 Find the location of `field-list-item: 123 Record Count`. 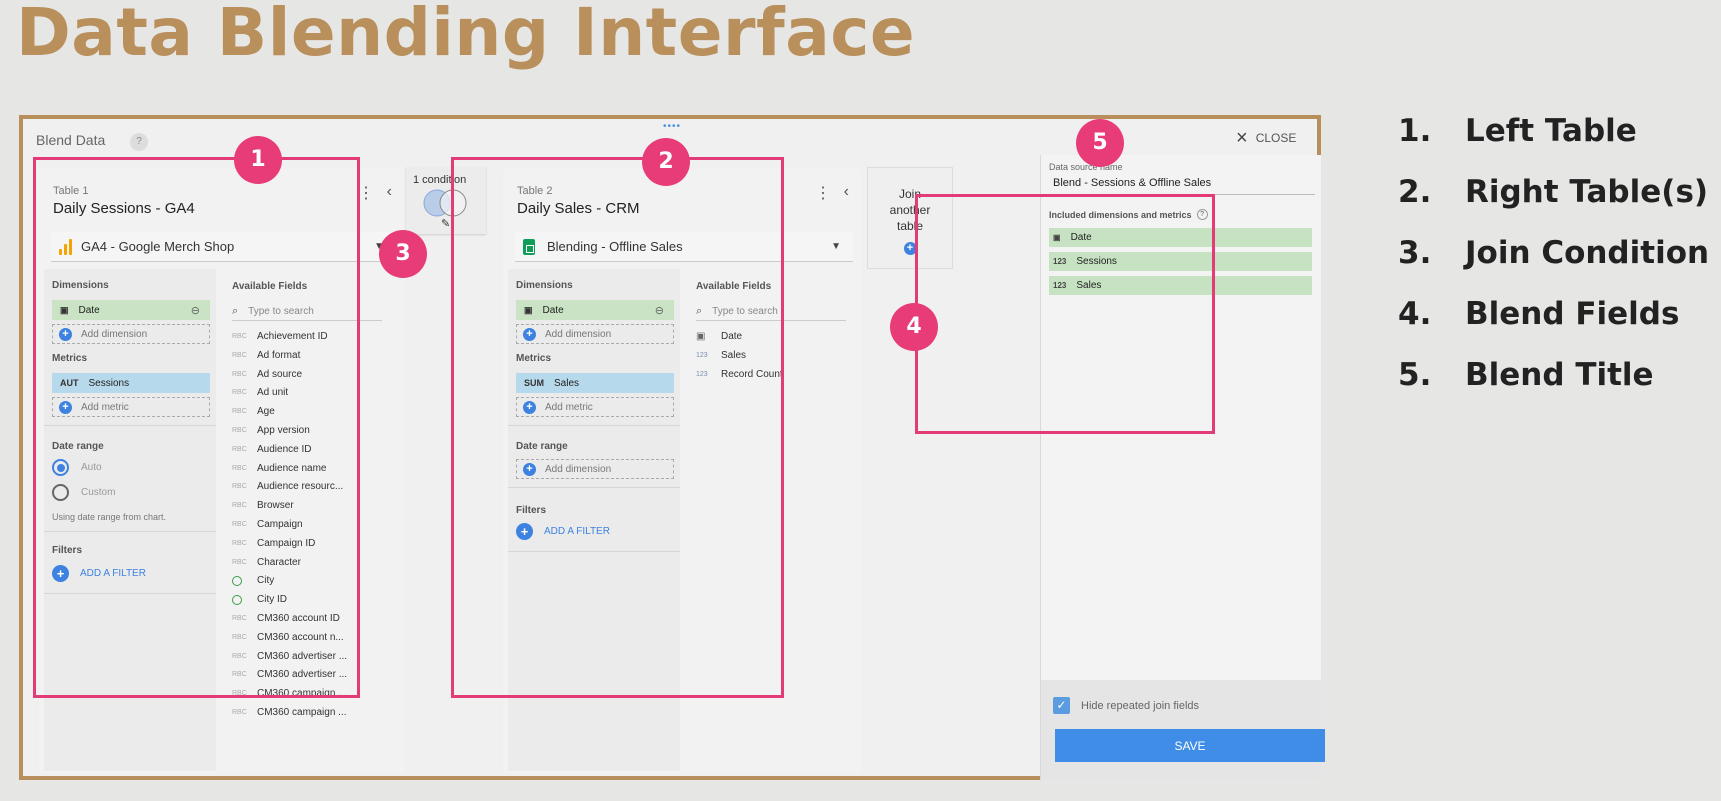

field-list-item: 123 Record Count is located at coordinates (739, 374).